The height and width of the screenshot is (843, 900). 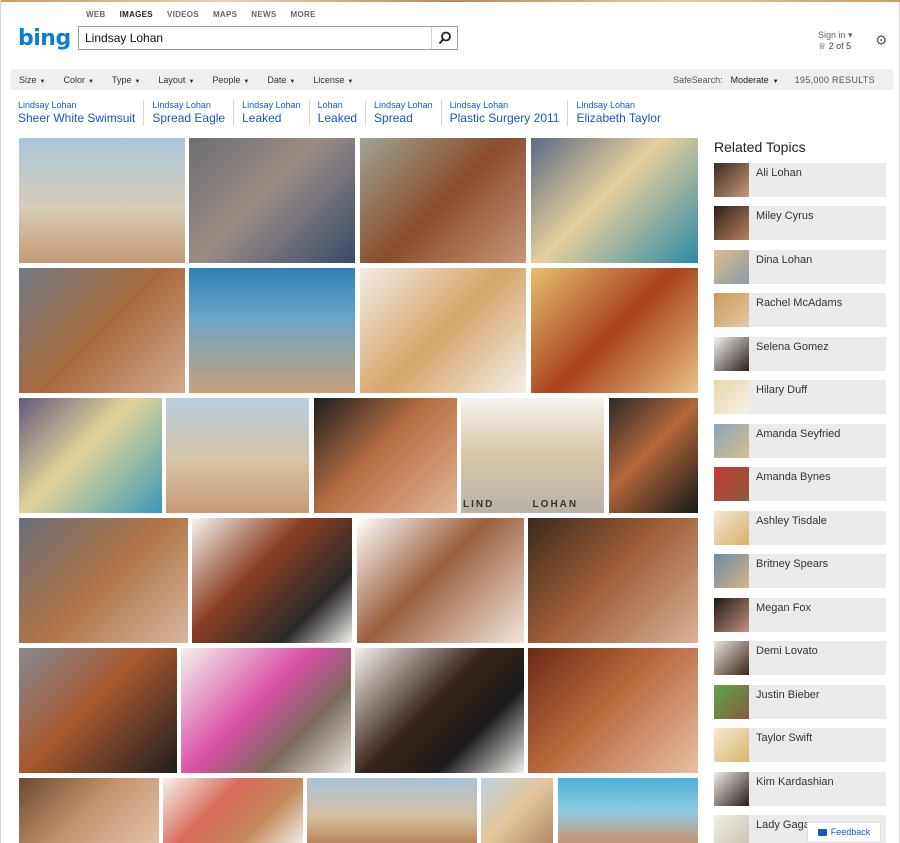 I want to click on related-topic-item: Britney Spears, so click(x=800, y=571).